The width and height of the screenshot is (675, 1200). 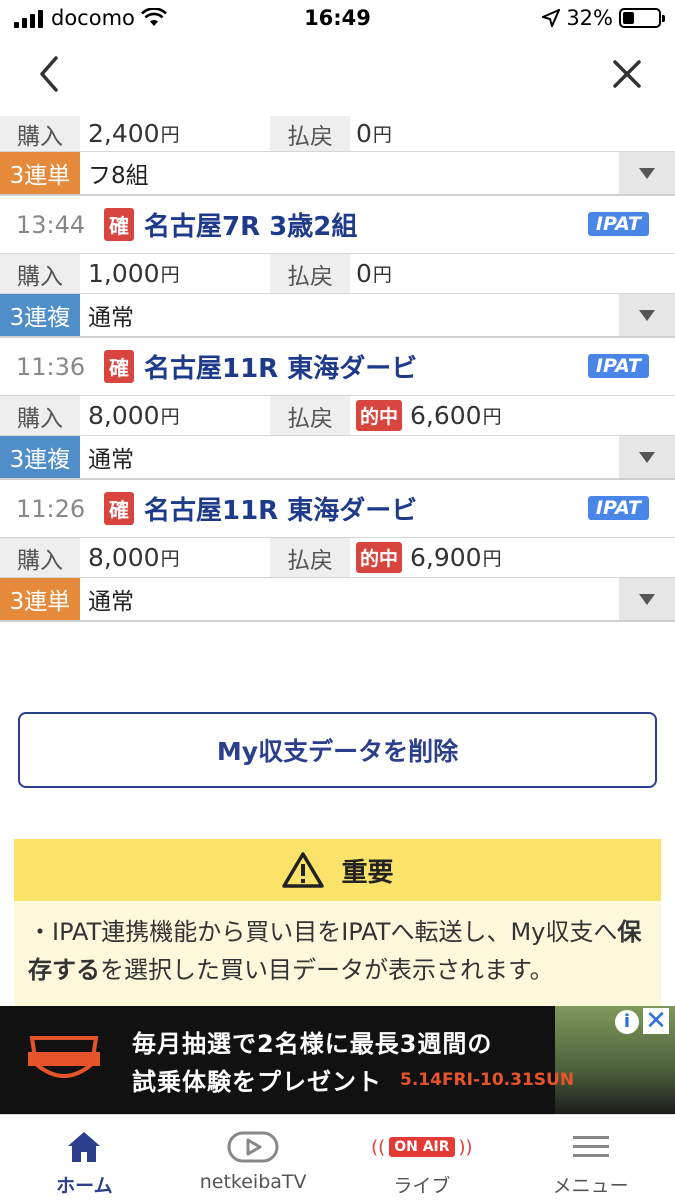 I want to click on bet-type-row: 3連単 フ8組, so click(x=337, y=174).